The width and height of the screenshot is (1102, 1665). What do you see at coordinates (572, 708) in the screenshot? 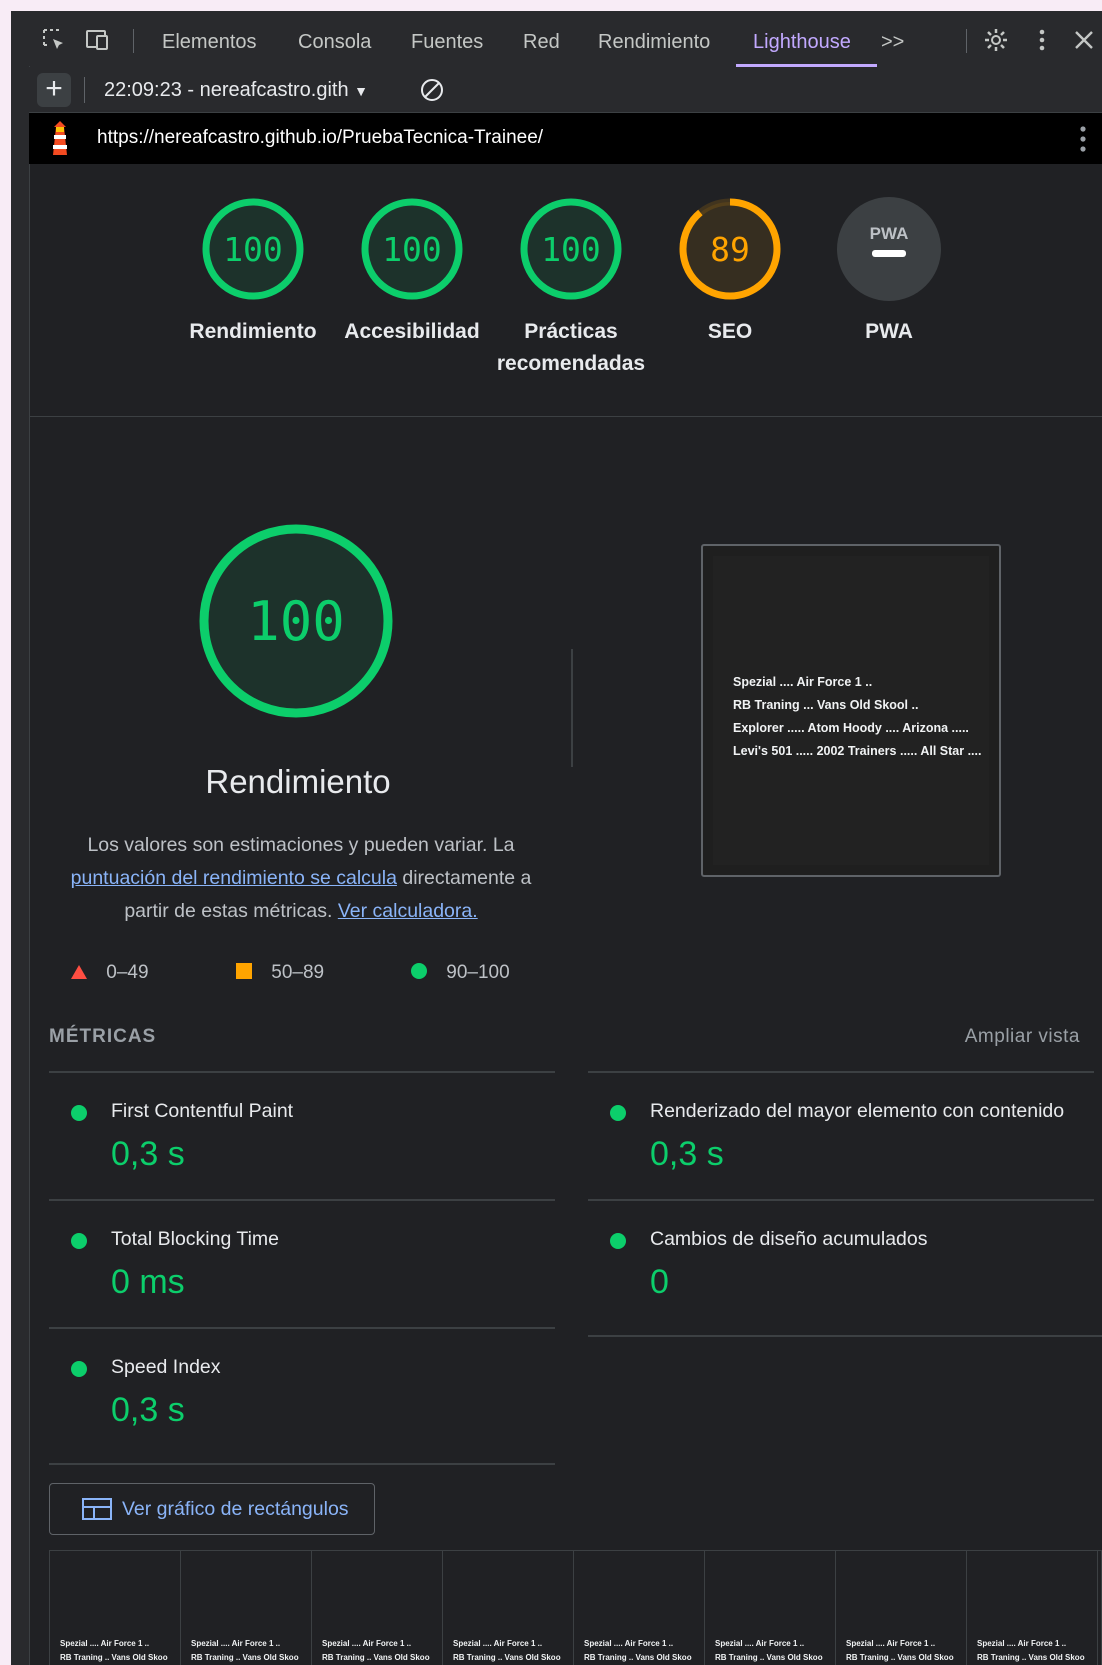
I see `vertical-divider` at bounding box center [572, 708].